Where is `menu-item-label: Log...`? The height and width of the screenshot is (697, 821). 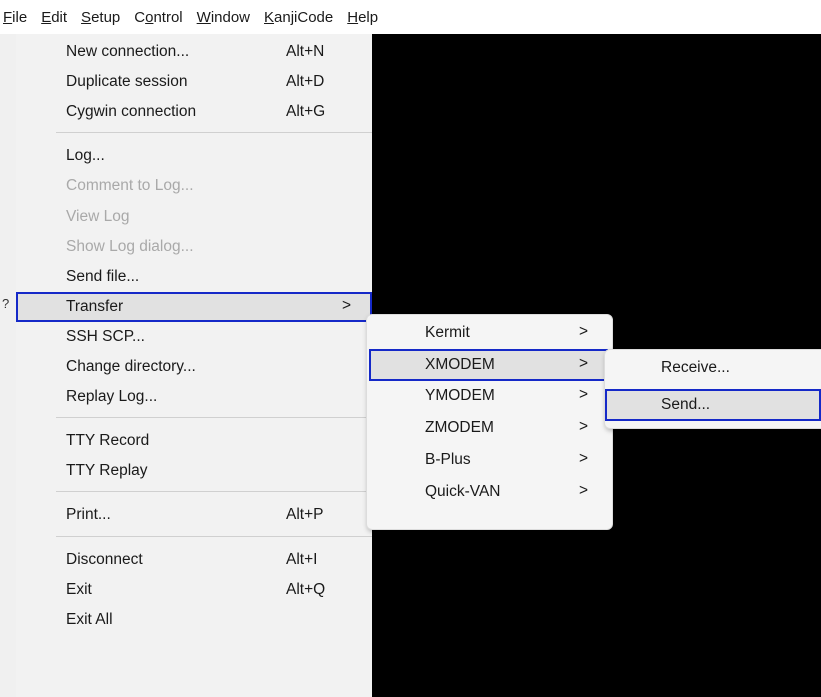 menu-item-label: Log... is located at coordinates (85, 156).